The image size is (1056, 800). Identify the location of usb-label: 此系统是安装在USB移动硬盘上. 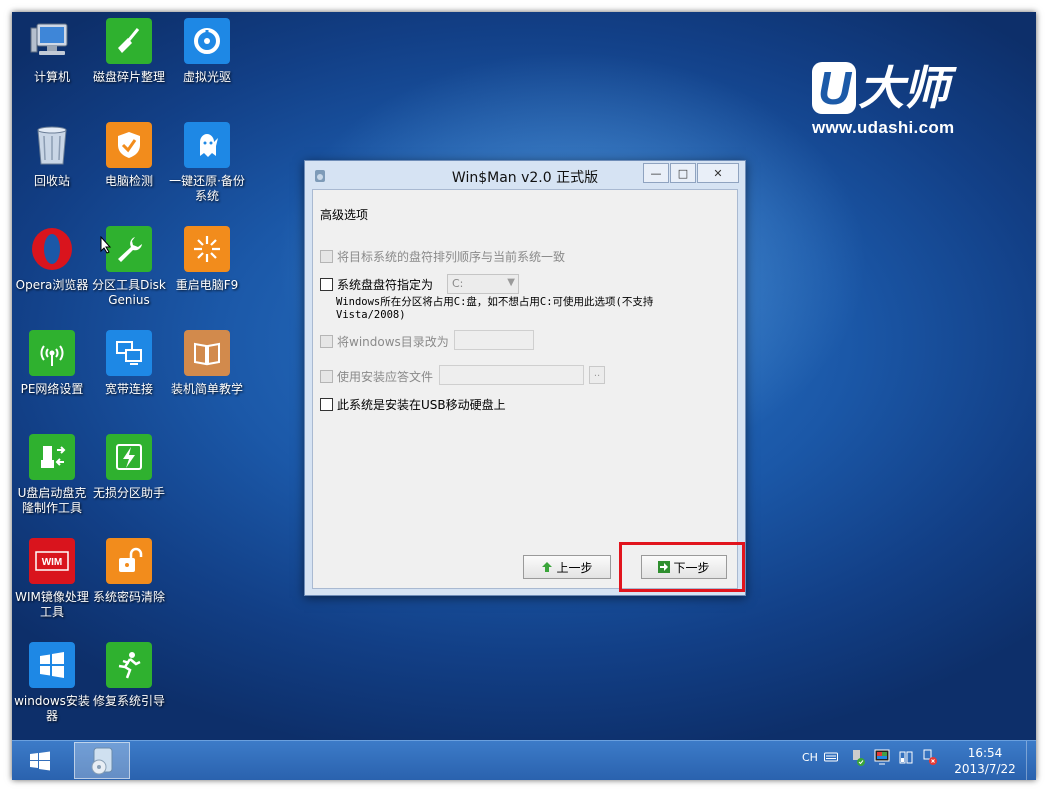
(421, 405).